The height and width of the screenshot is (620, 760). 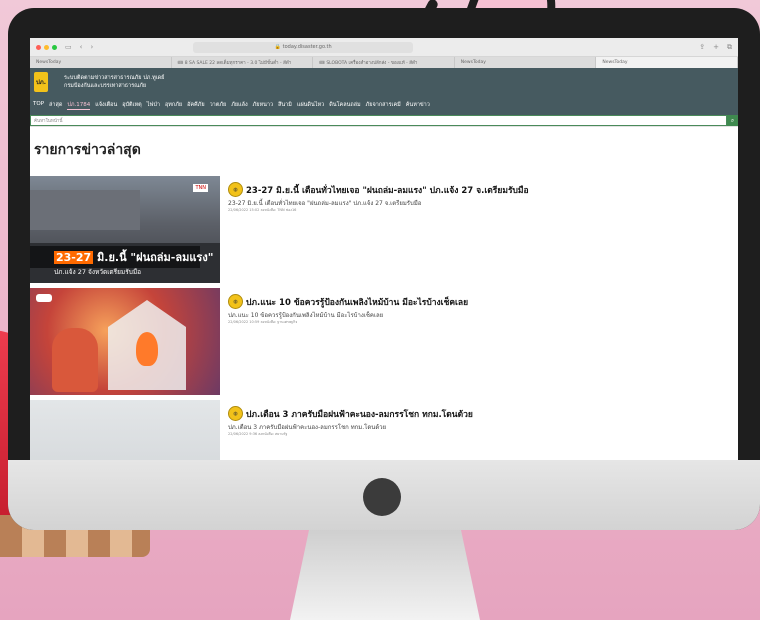 What do you see at coordinates (239, 105) in the screenshot?
I see `nav-item-drought: ภัยแล้ง` at bounding box center [239, 105].